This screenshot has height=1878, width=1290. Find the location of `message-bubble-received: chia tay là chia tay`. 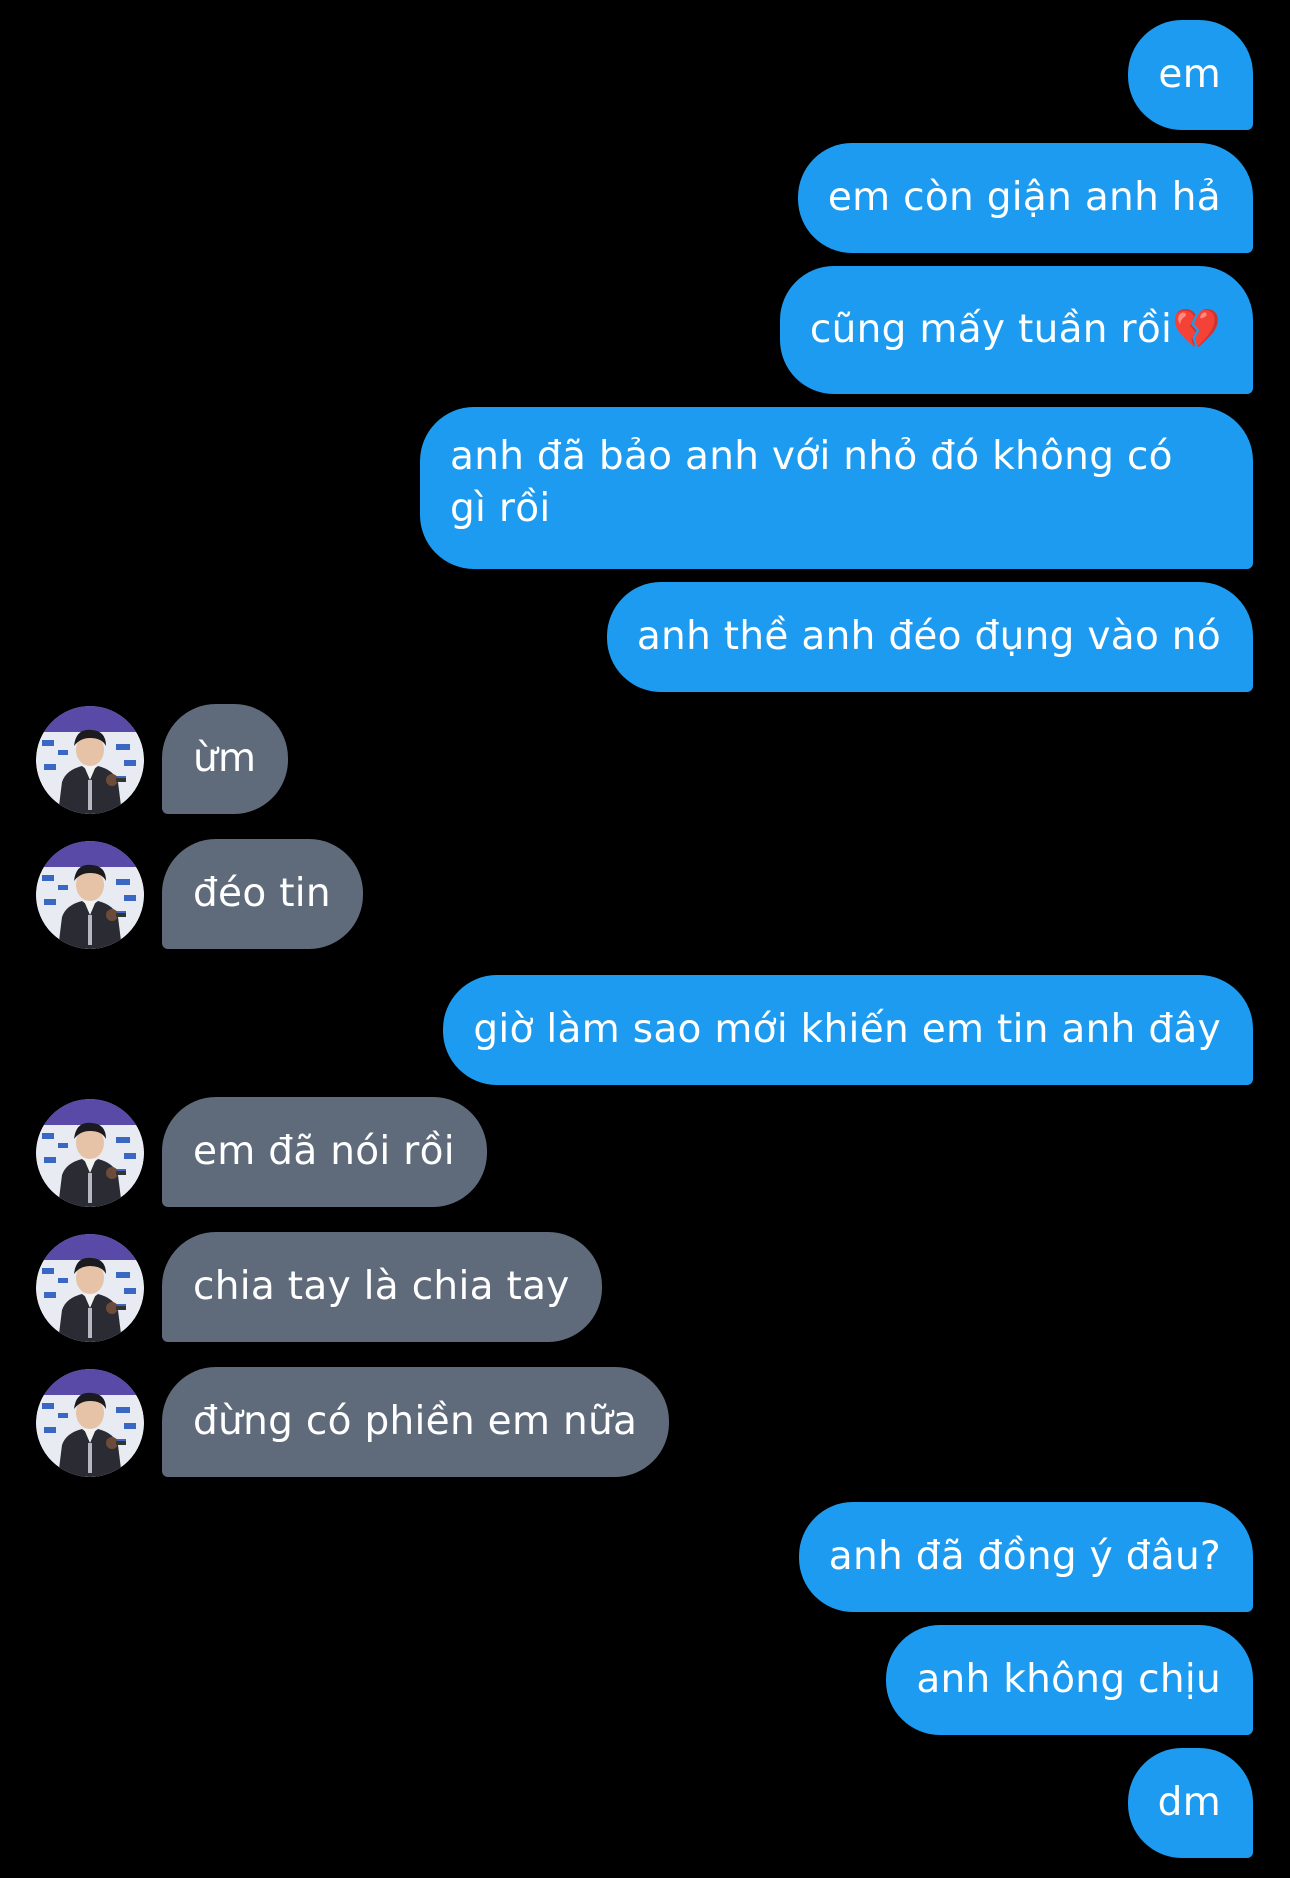

message-bubble-received: chia tay là chia tay is located at coordinates (382, 1287).